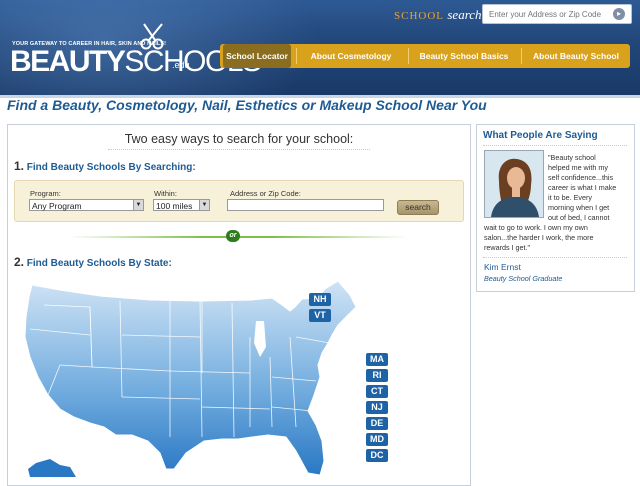 Image resolution: width=640 pixels, height=486 pixels. What do you see at coordinates (576, 56) in the screenshot?
I see `nav-about-beauty-school: About Beauty School` at bounding box center [576, 56].